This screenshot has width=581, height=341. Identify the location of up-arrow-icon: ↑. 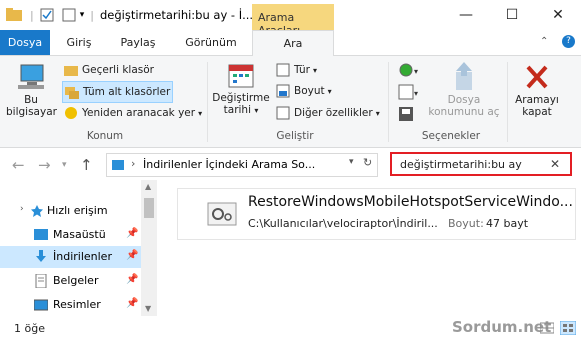
(86, 165).